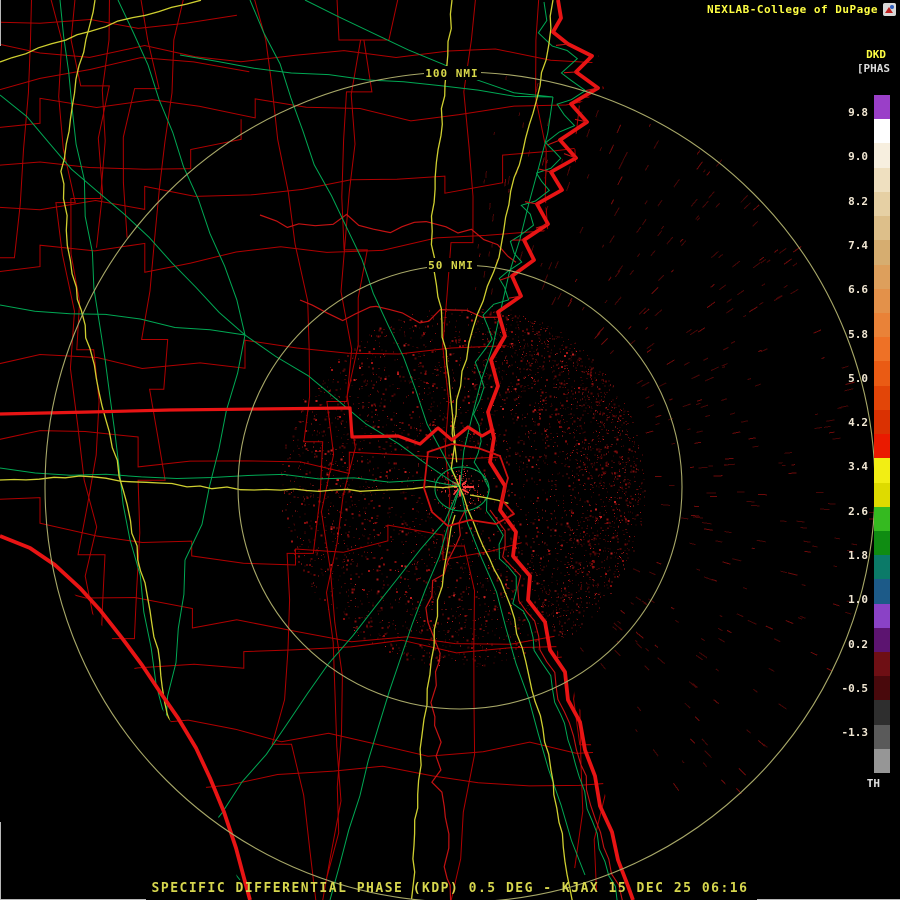  I want to click on range-ring-label-100: 100 NMI, so click(451, 73).